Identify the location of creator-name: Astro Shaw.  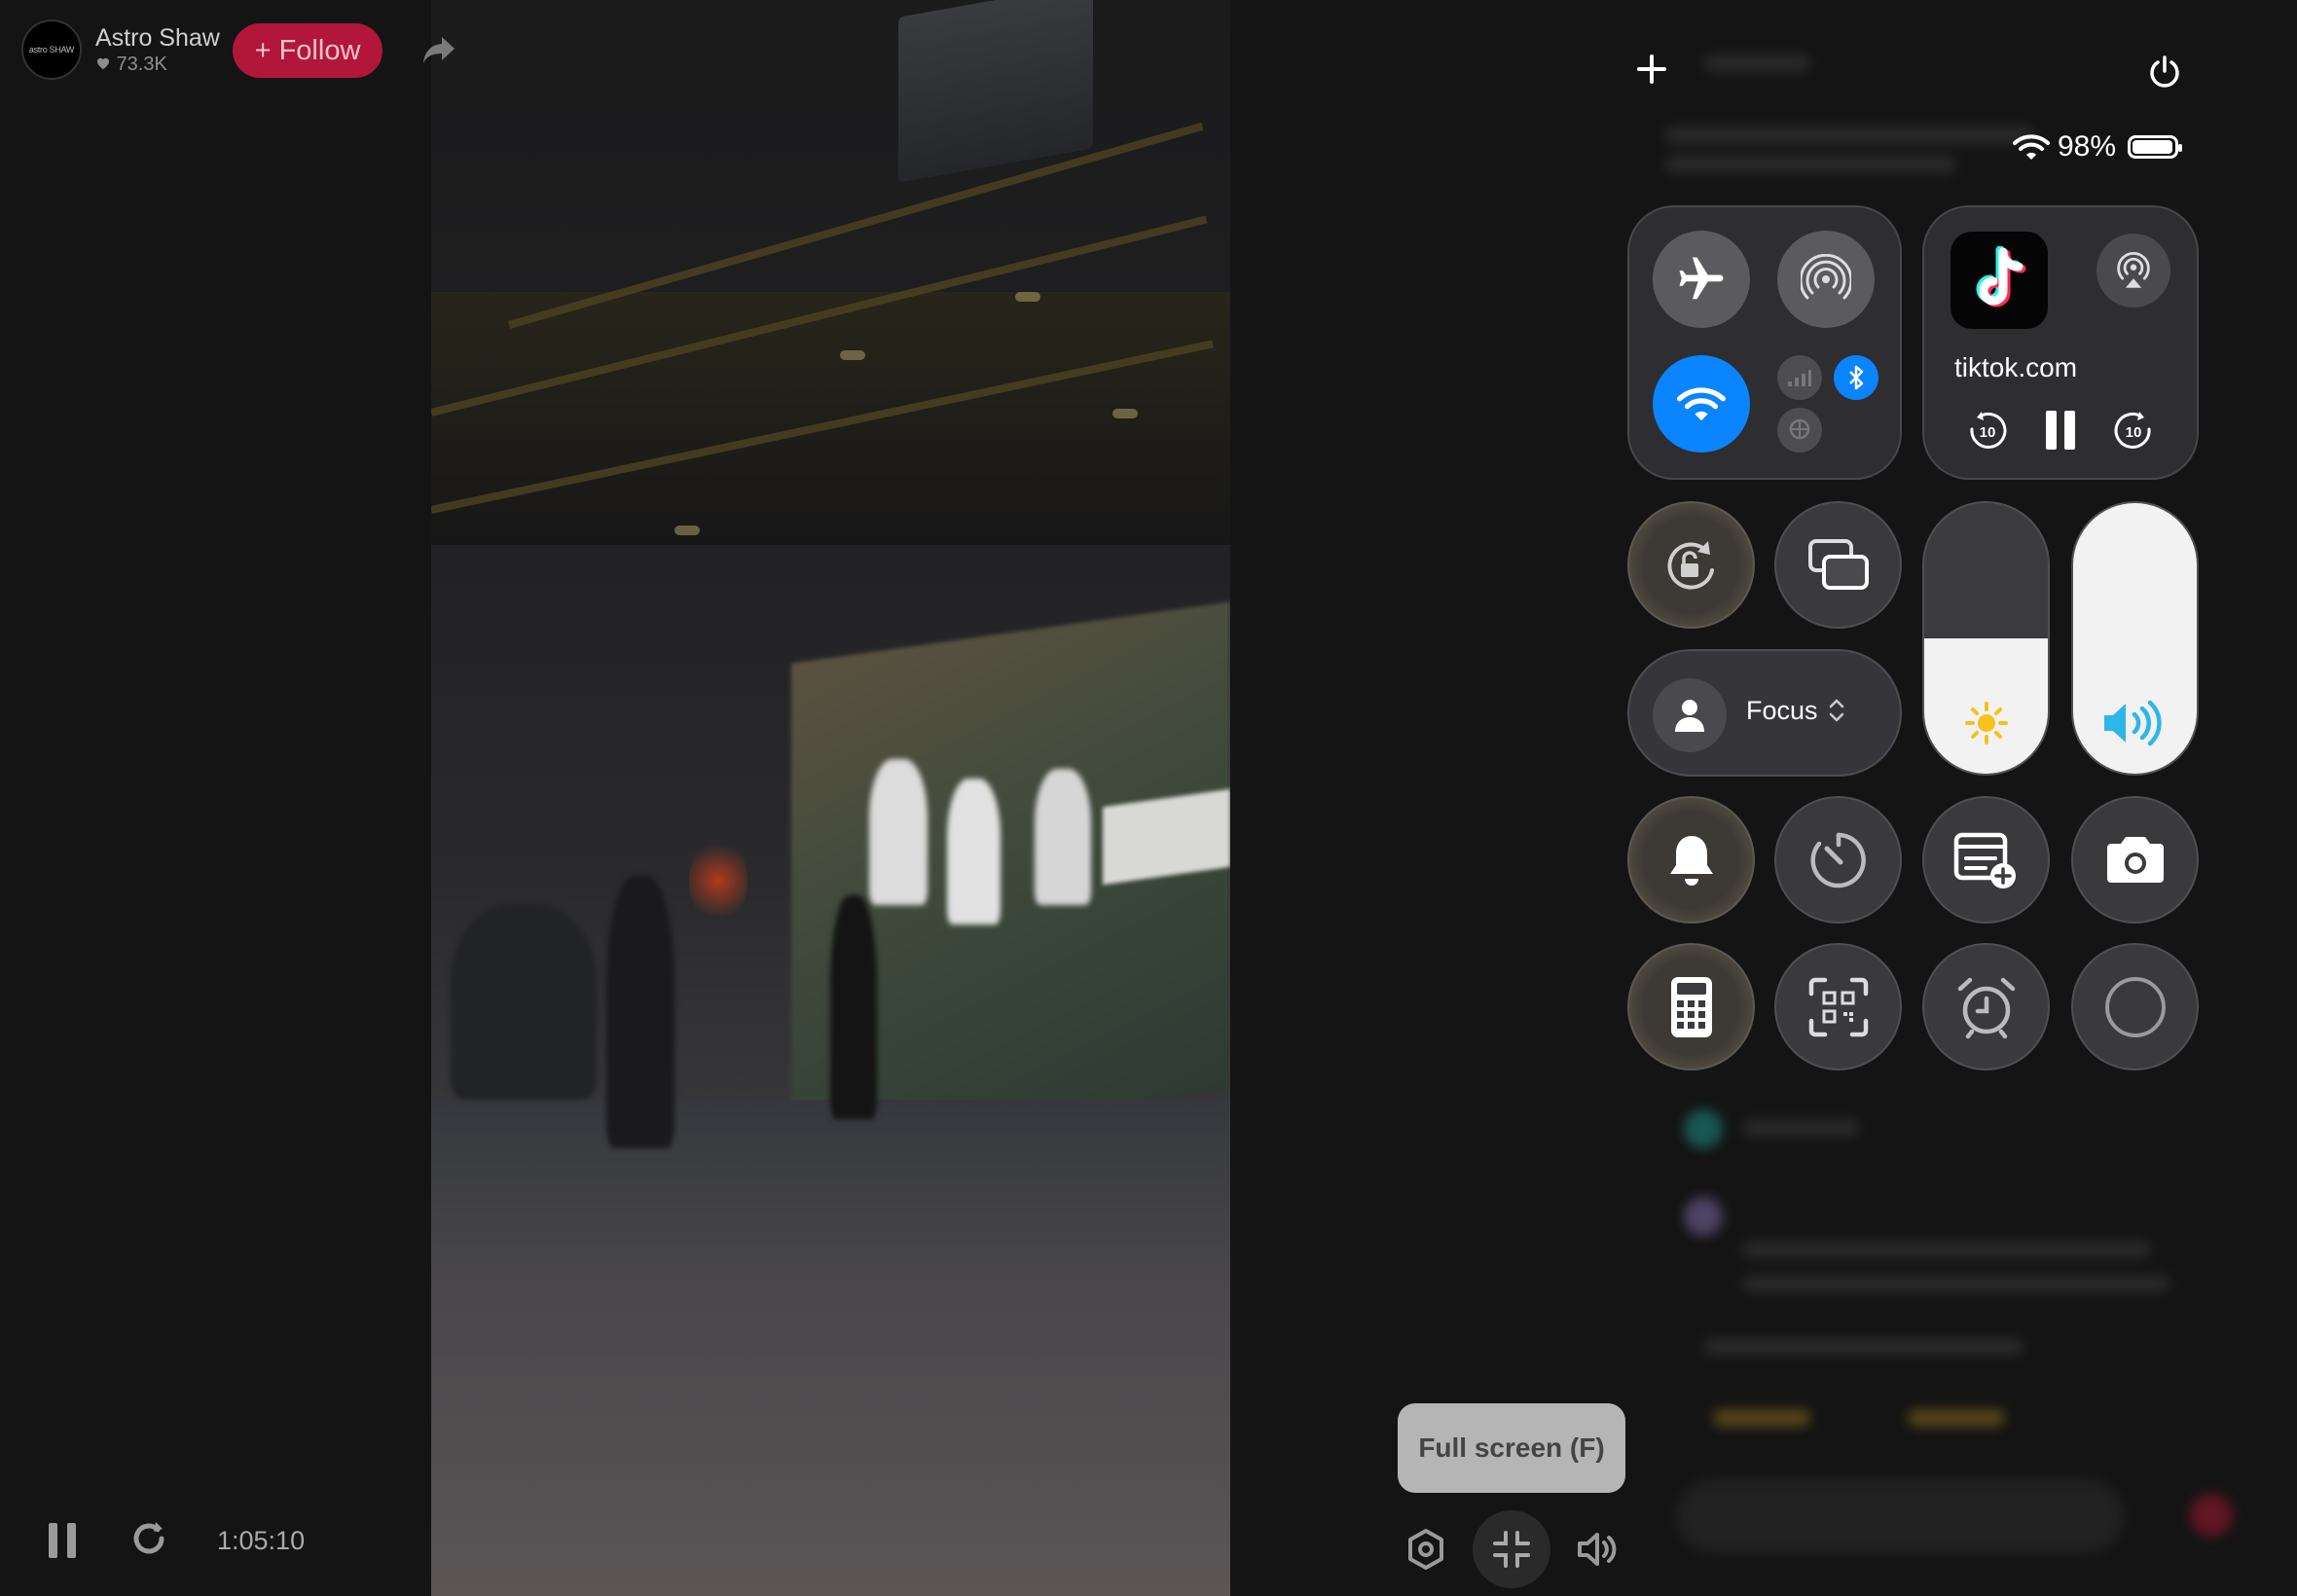
(157, 38).